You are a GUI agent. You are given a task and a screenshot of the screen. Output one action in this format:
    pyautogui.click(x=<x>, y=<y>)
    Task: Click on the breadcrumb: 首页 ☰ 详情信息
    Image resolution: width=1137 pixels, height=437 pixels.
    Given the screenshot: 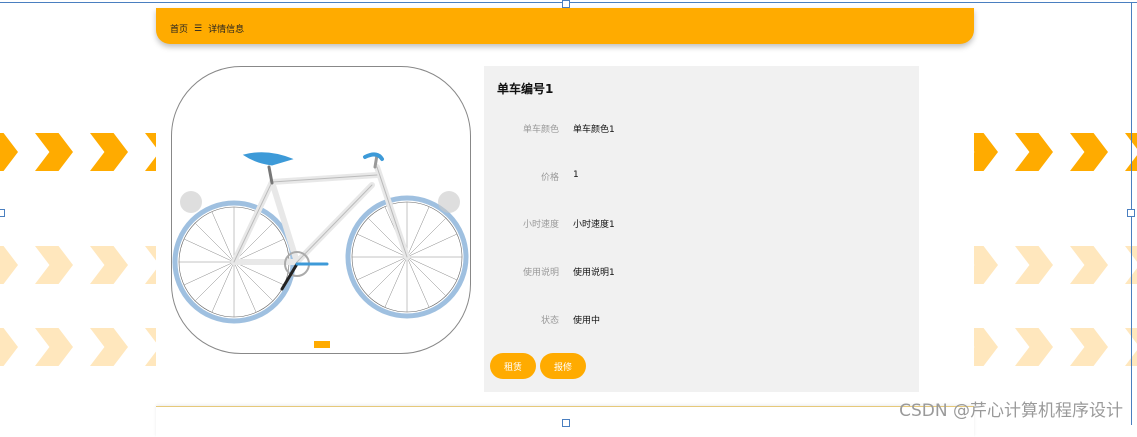 What is the action you would take?
    pyautogui.click(x=207, y=29)
    